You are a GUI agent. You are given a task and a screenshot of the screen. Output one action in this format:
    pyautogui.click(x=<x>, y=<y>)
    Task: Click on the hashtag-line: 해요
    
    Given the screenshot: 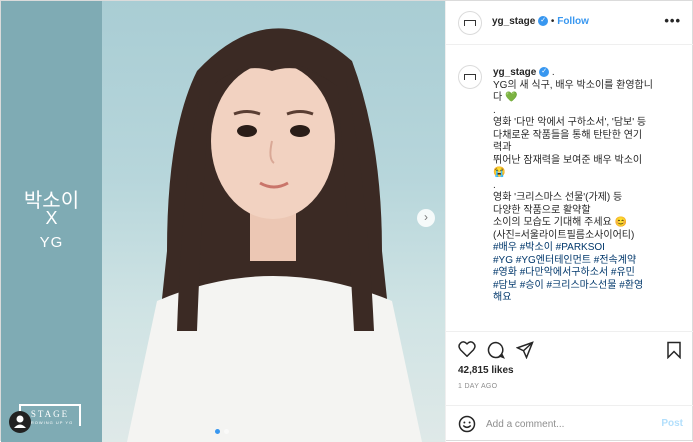 What is the action you would take?
    pyautogui.click(x=593, y=298)
    